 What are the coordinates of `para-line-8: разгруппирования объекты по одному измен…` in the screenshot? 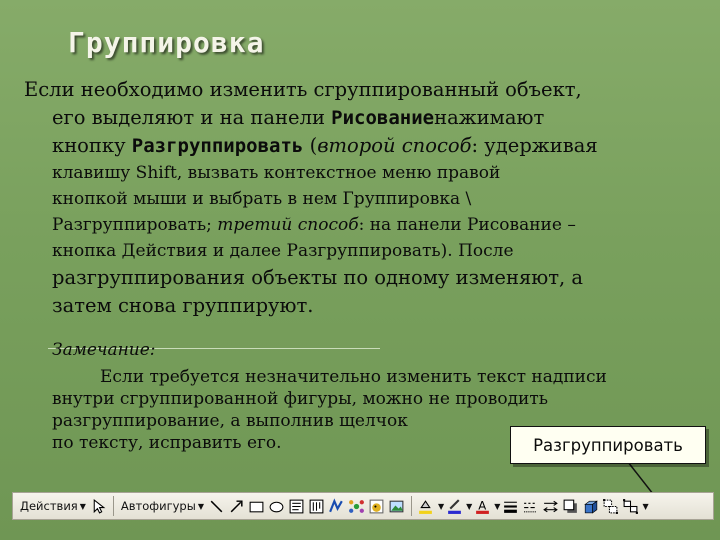 It's located at (318, 277).